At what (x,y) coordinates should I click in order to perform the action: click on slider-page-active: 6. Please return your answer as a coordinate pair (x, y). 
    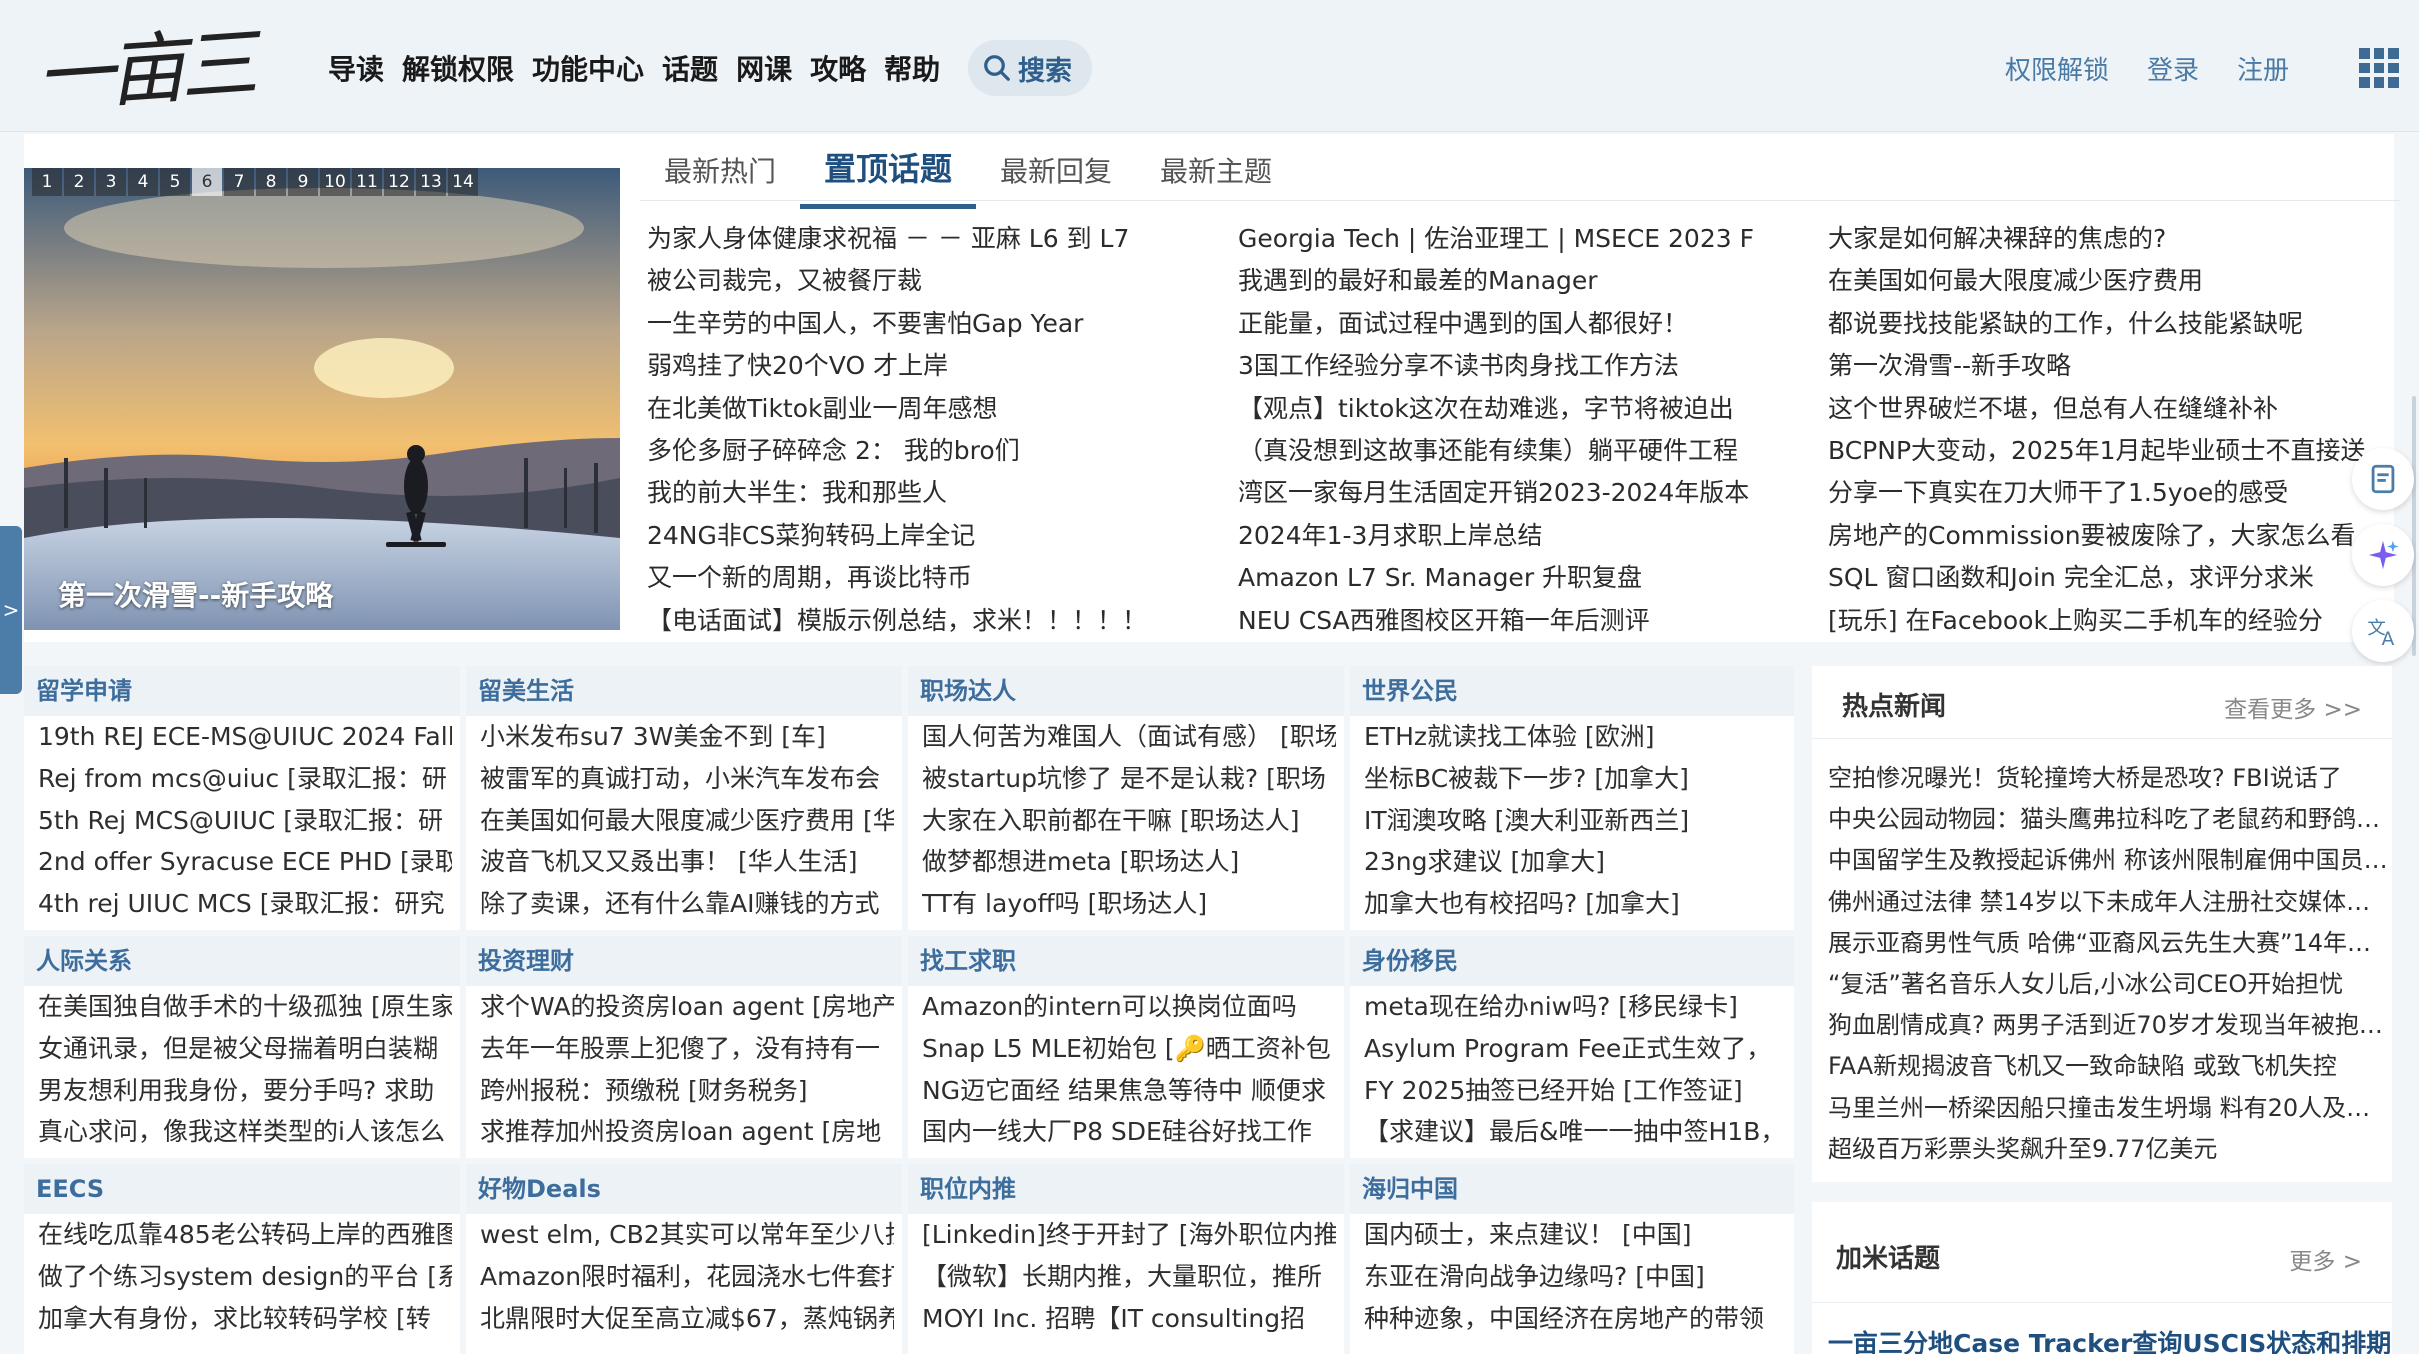
    Looking at the image, I should click on (207, 182).